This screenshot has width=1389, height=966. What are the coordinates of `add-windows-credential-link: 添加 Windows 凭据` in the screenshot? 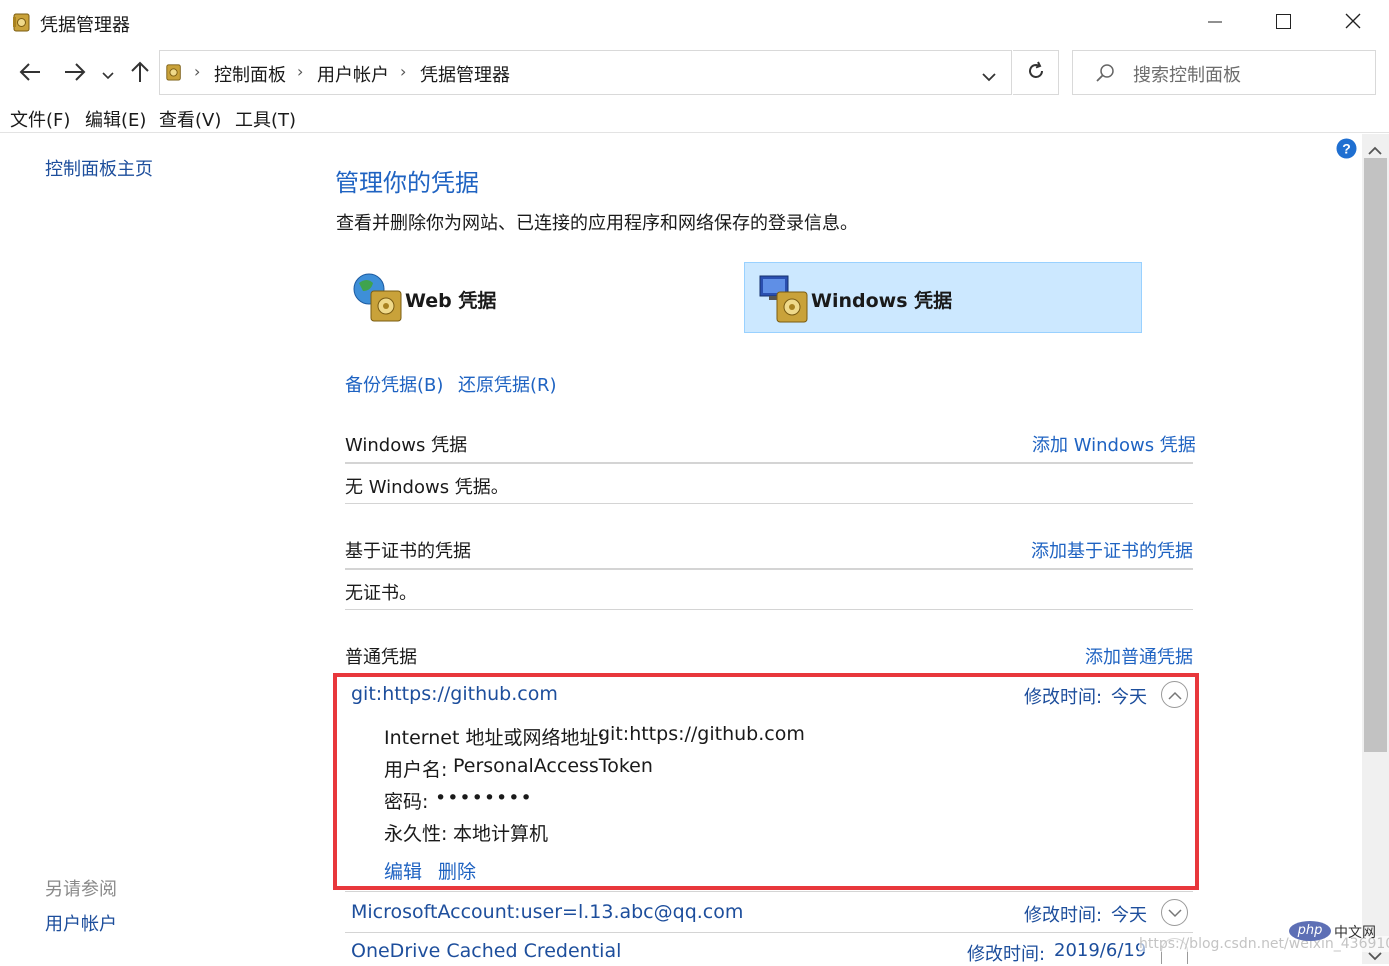 It's located at (1114, 444).